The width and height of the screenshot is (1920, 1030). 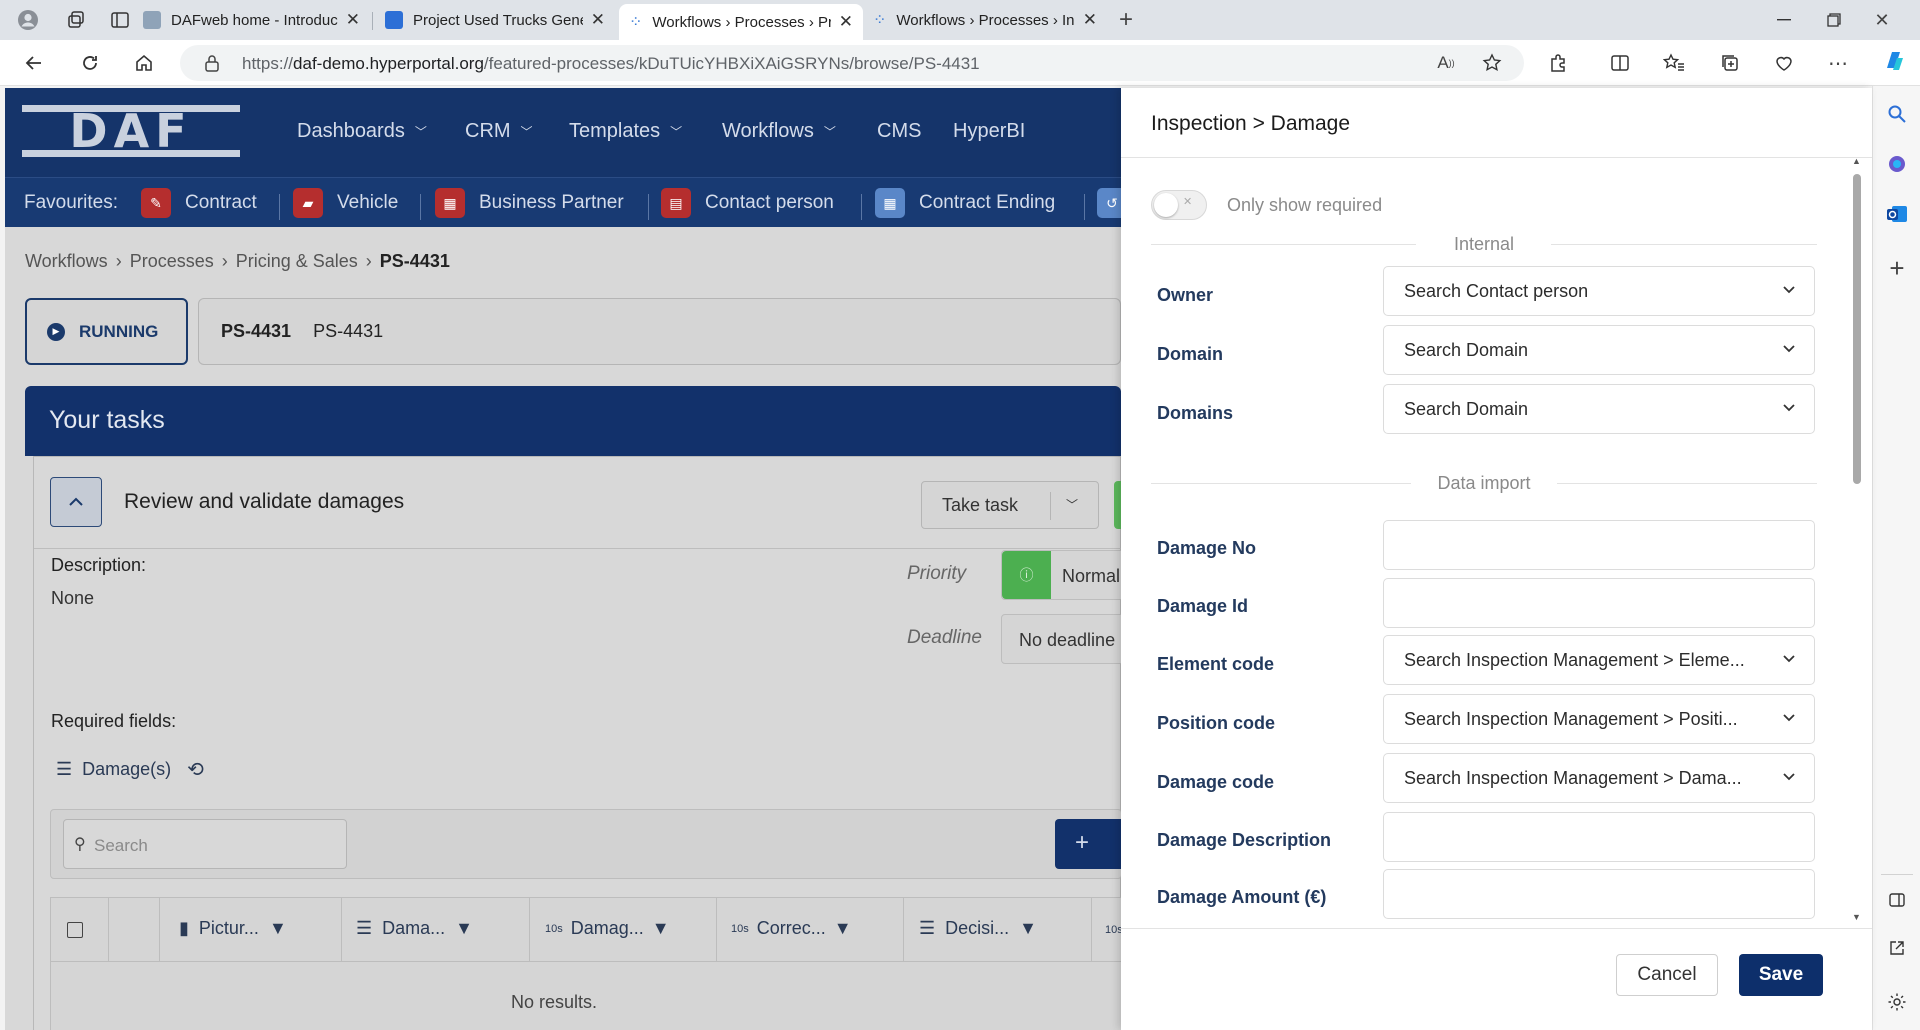 I want to click on toggle-label: Only show required, so click(x=1305, y=205).